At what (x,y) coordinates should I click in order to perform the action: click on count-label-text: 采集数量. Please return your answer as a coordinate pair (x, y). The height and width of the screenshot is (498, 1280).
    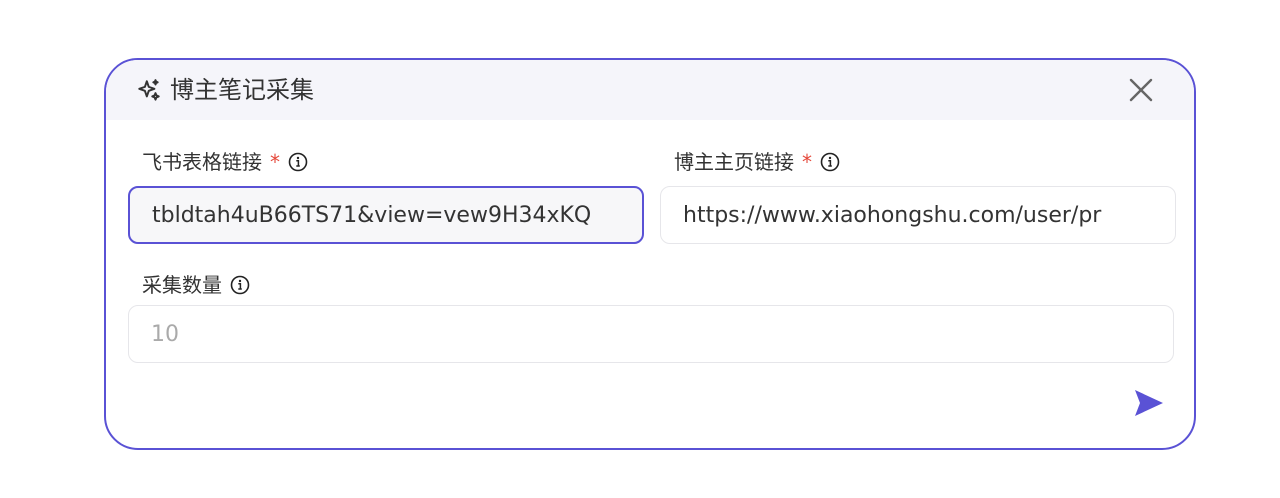
    Looking at the image, I should click on (182, 285).